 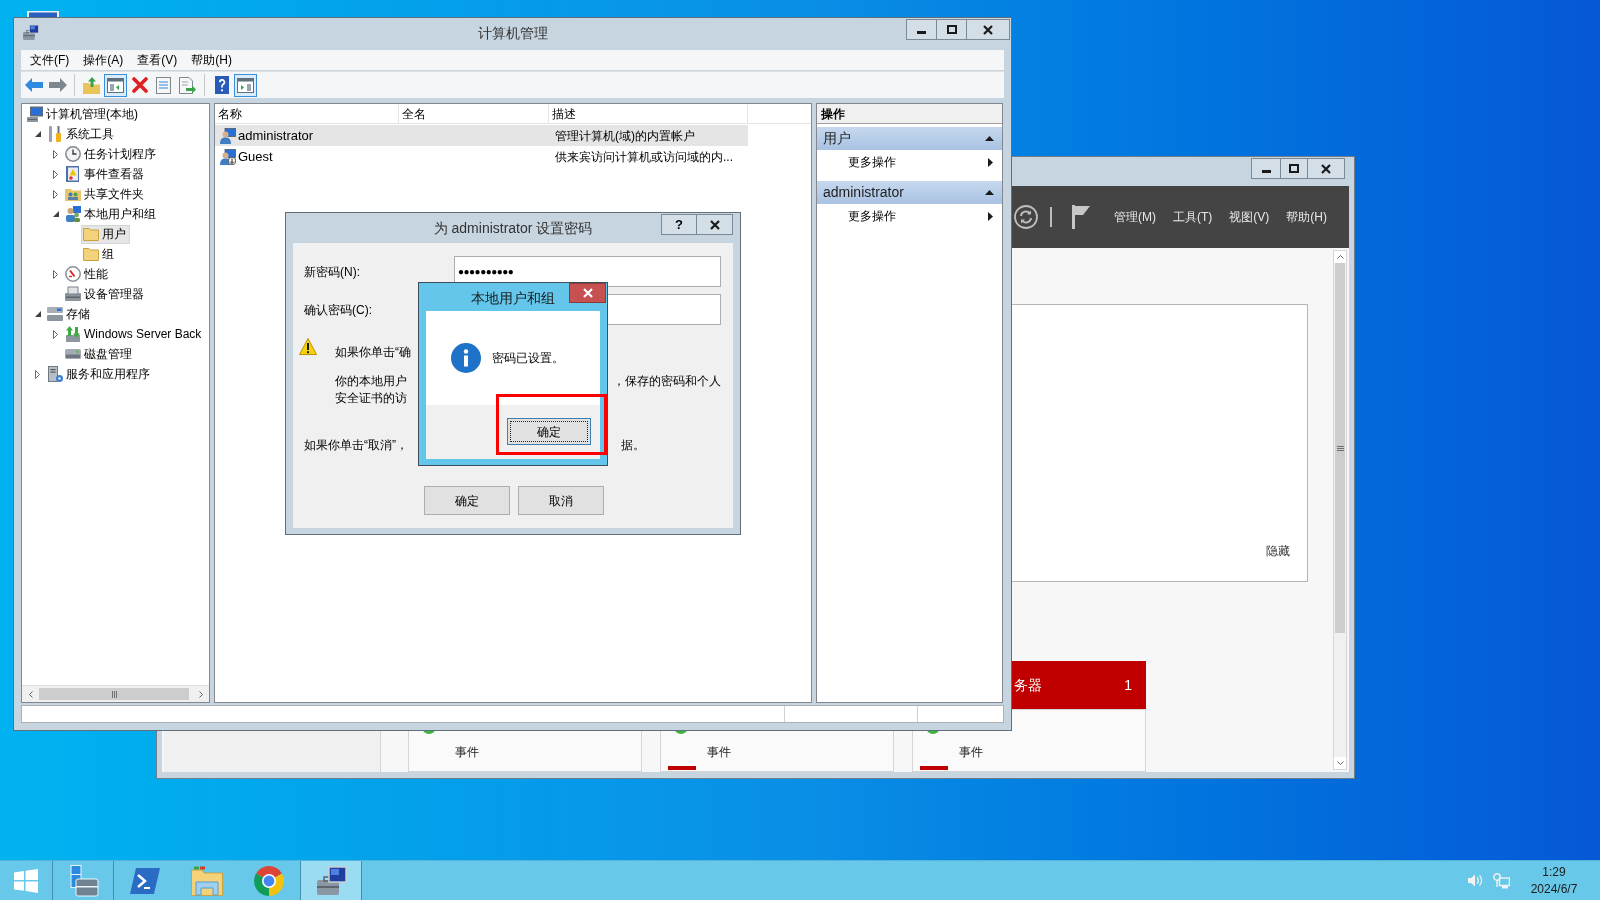 I want to click on tree-item: 共享文件夹, so click(x=105, y=194).